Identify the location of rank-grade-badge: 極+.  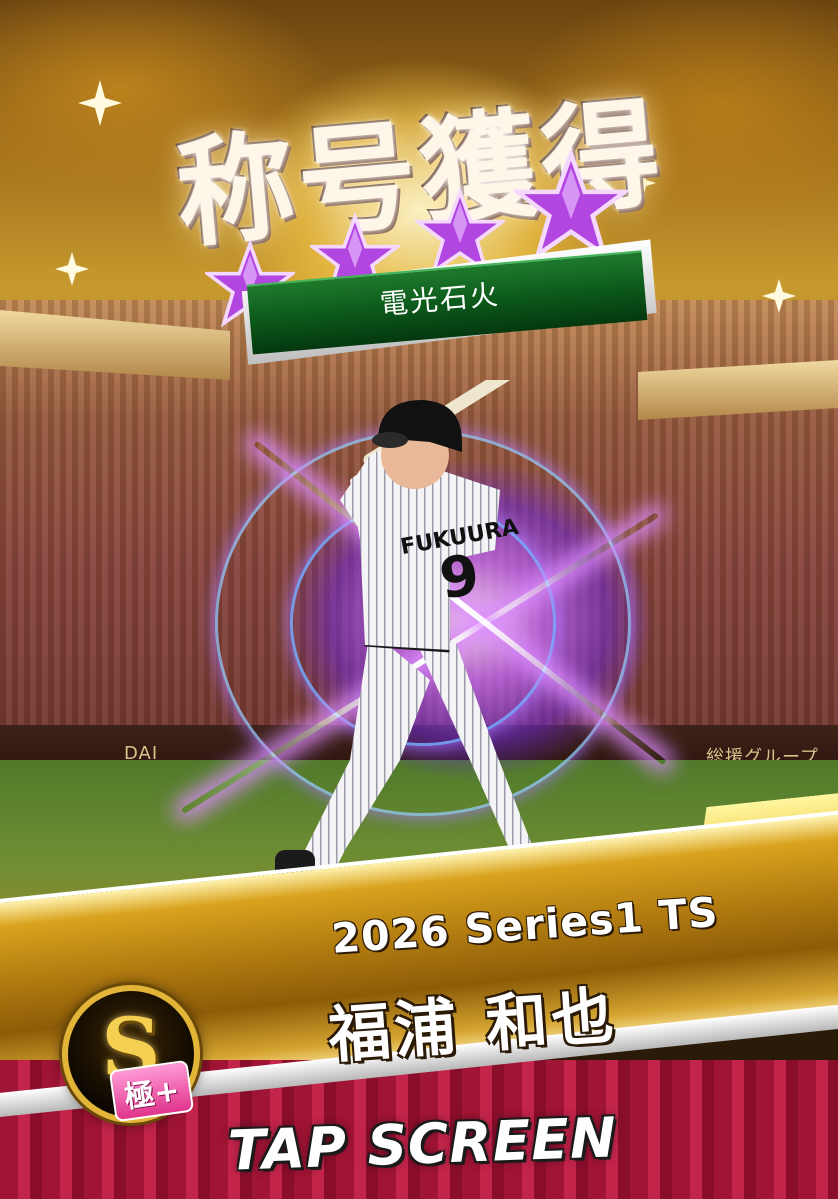
(151, 1091).